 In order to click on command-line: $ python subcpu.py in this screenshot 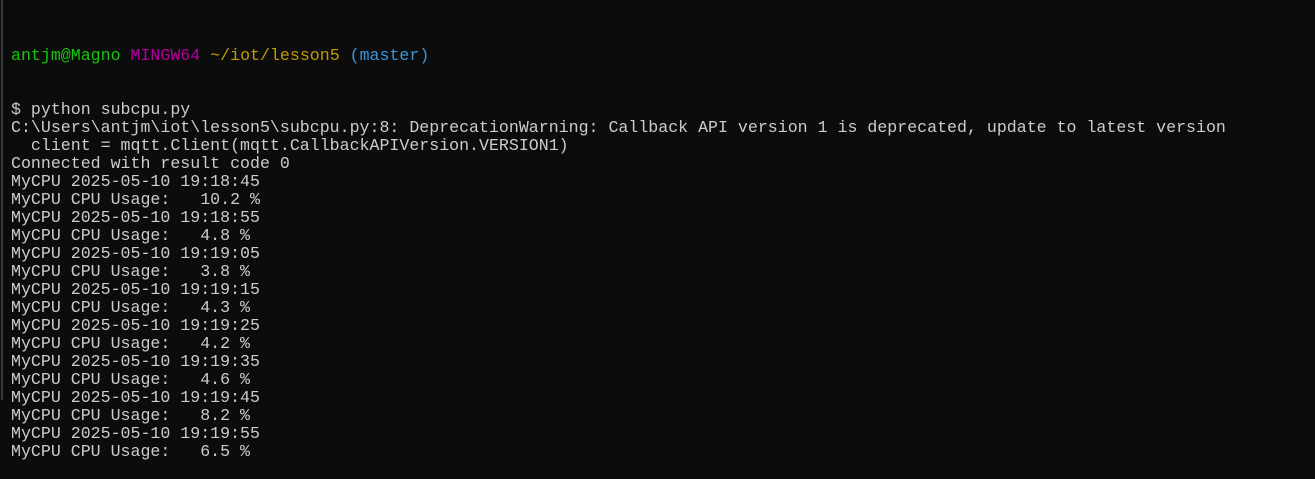, I will do `click(101, 109)`.